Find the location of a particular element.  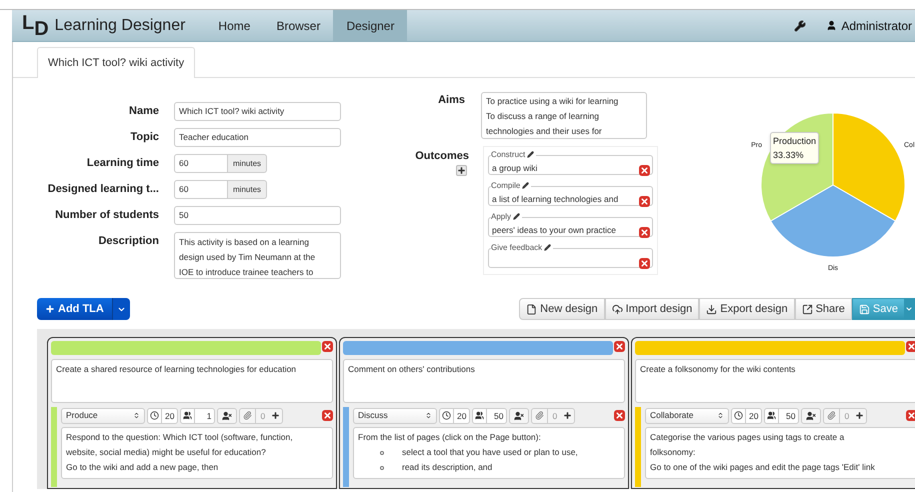

field-label: Topic is located at coordinates (144, 137).